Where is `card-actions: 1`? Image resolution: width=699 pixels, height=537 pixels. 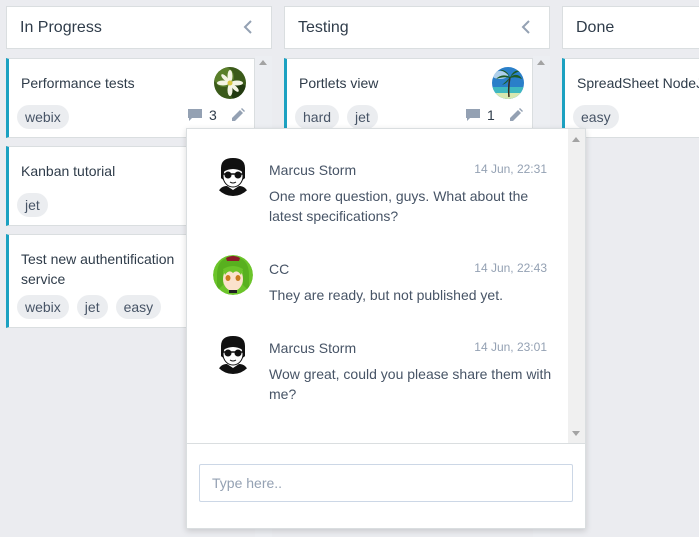
card-actions: 1 is located at coordinates (494, 115).